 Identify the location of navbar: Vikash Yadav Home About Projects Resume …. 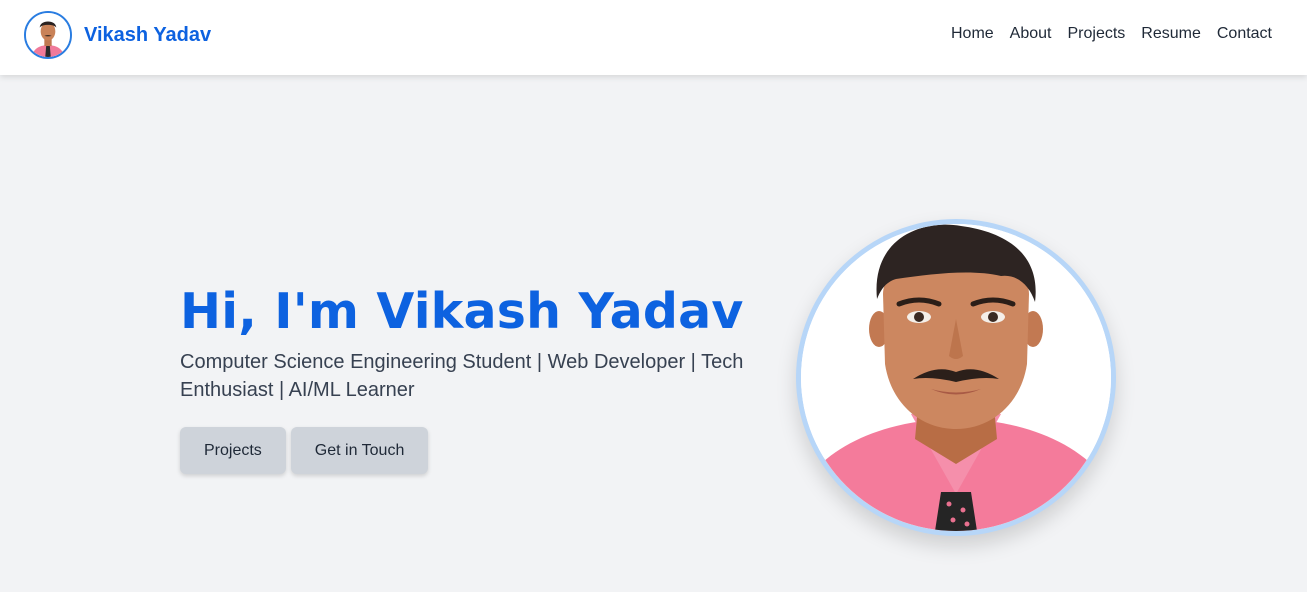
(653, 37).